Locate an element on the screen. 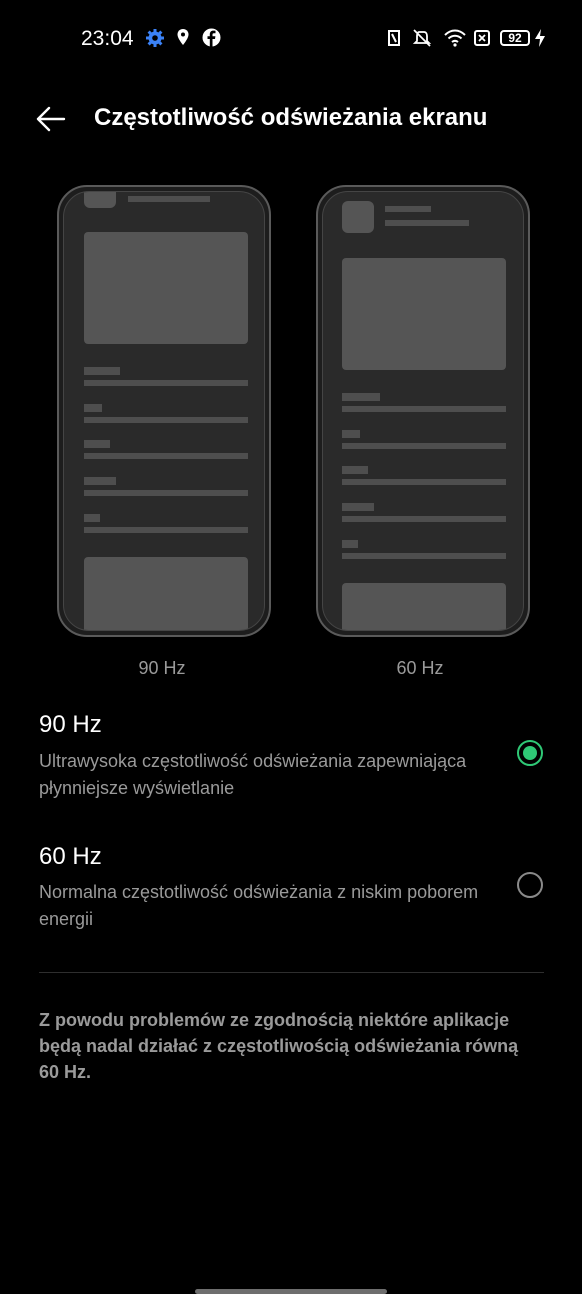  preview-60hz is located at coordinates (423, 411).